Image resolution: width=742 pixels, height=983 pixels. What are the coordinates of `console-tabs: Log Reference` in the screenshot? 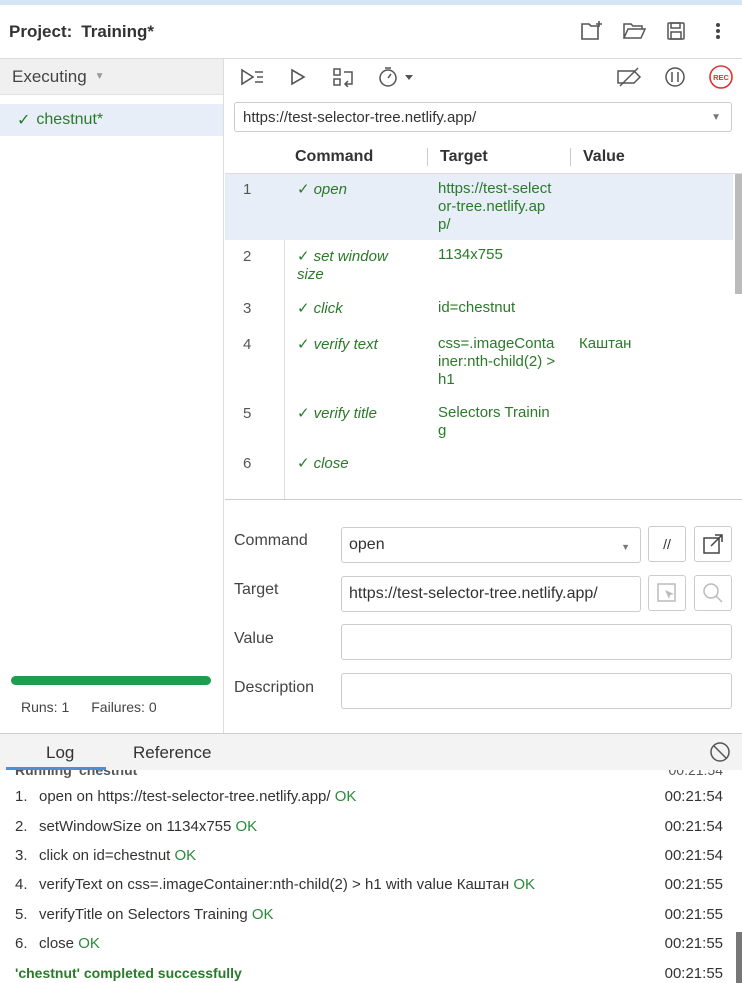 It's located at (371, 752).